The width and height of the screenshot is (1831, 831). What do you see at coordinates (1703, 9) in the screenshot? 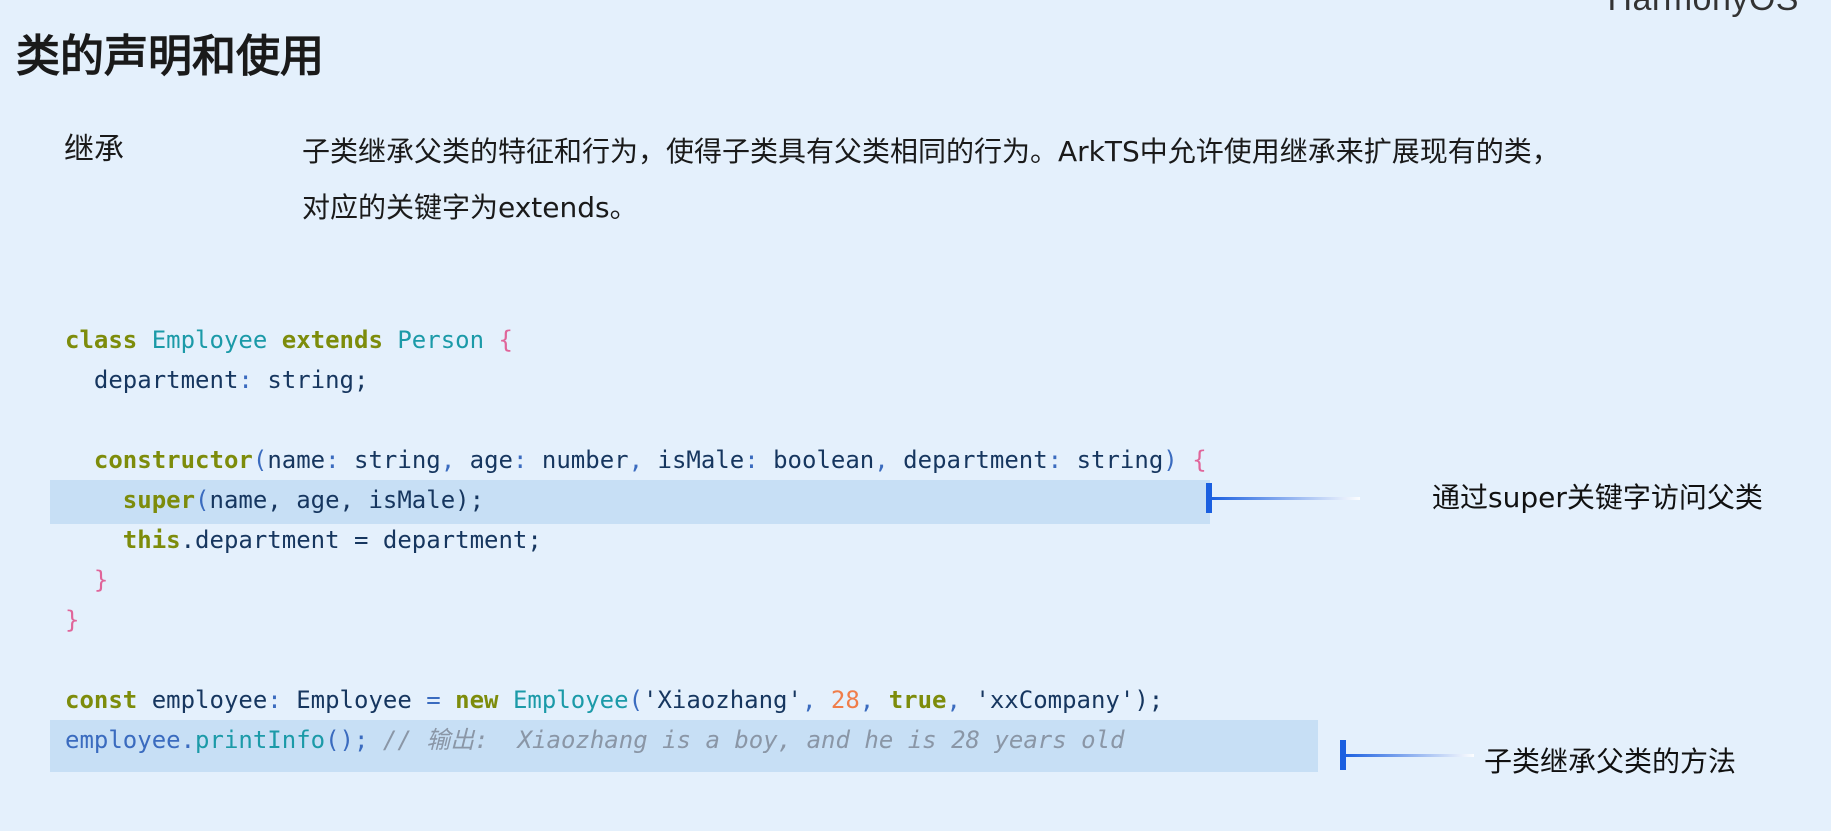
I see `brand-logo: HarmonyOS` at bounding box center [1703, 9].